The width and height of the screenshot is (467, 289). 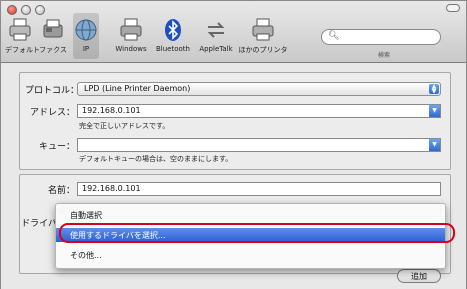 What do you see at coordinates (419, 276) in the screenshot?
I see `add-button: 追加` at bounding box center [419, 276].